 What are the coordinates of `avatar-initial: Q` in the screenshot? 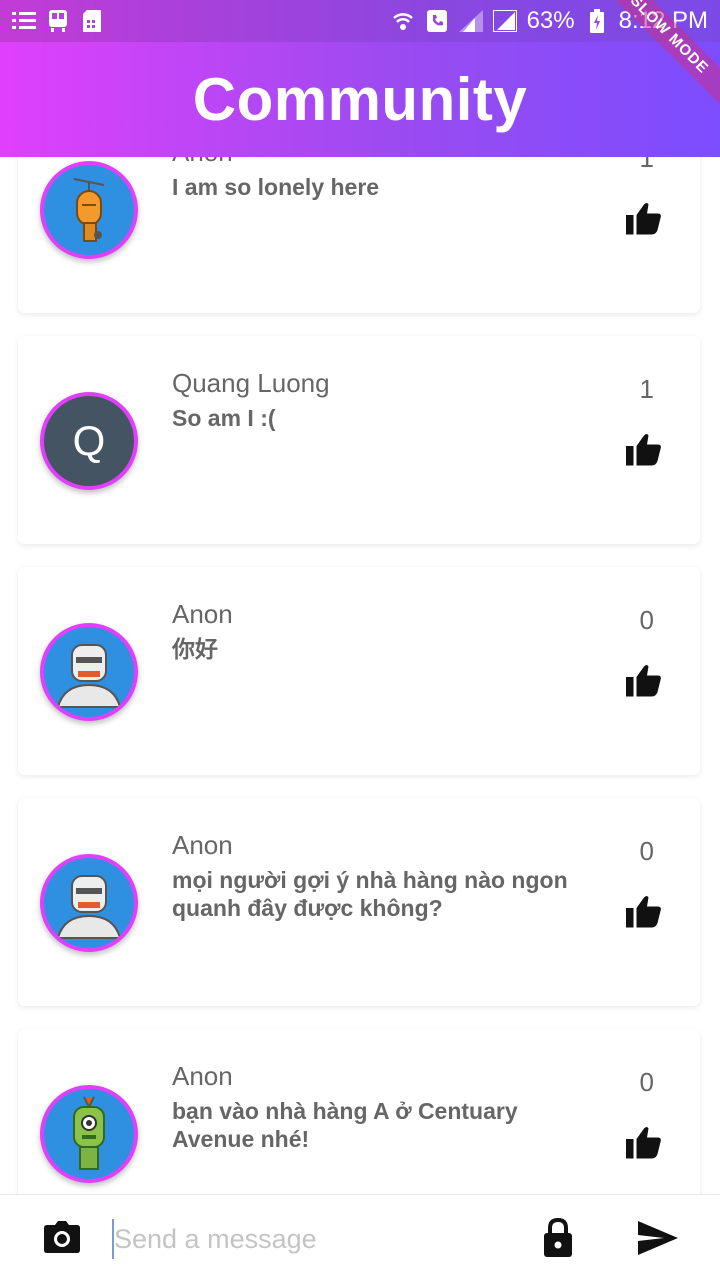 It's located at (89, 440).